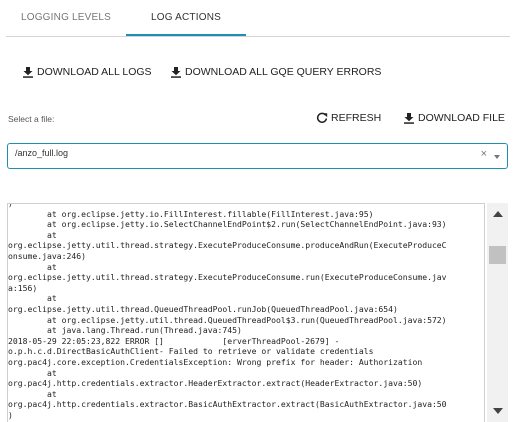 The width and height of the screenshot is (515, 422). I want to click on refresh-label: REFRESH, so click(356, 118).